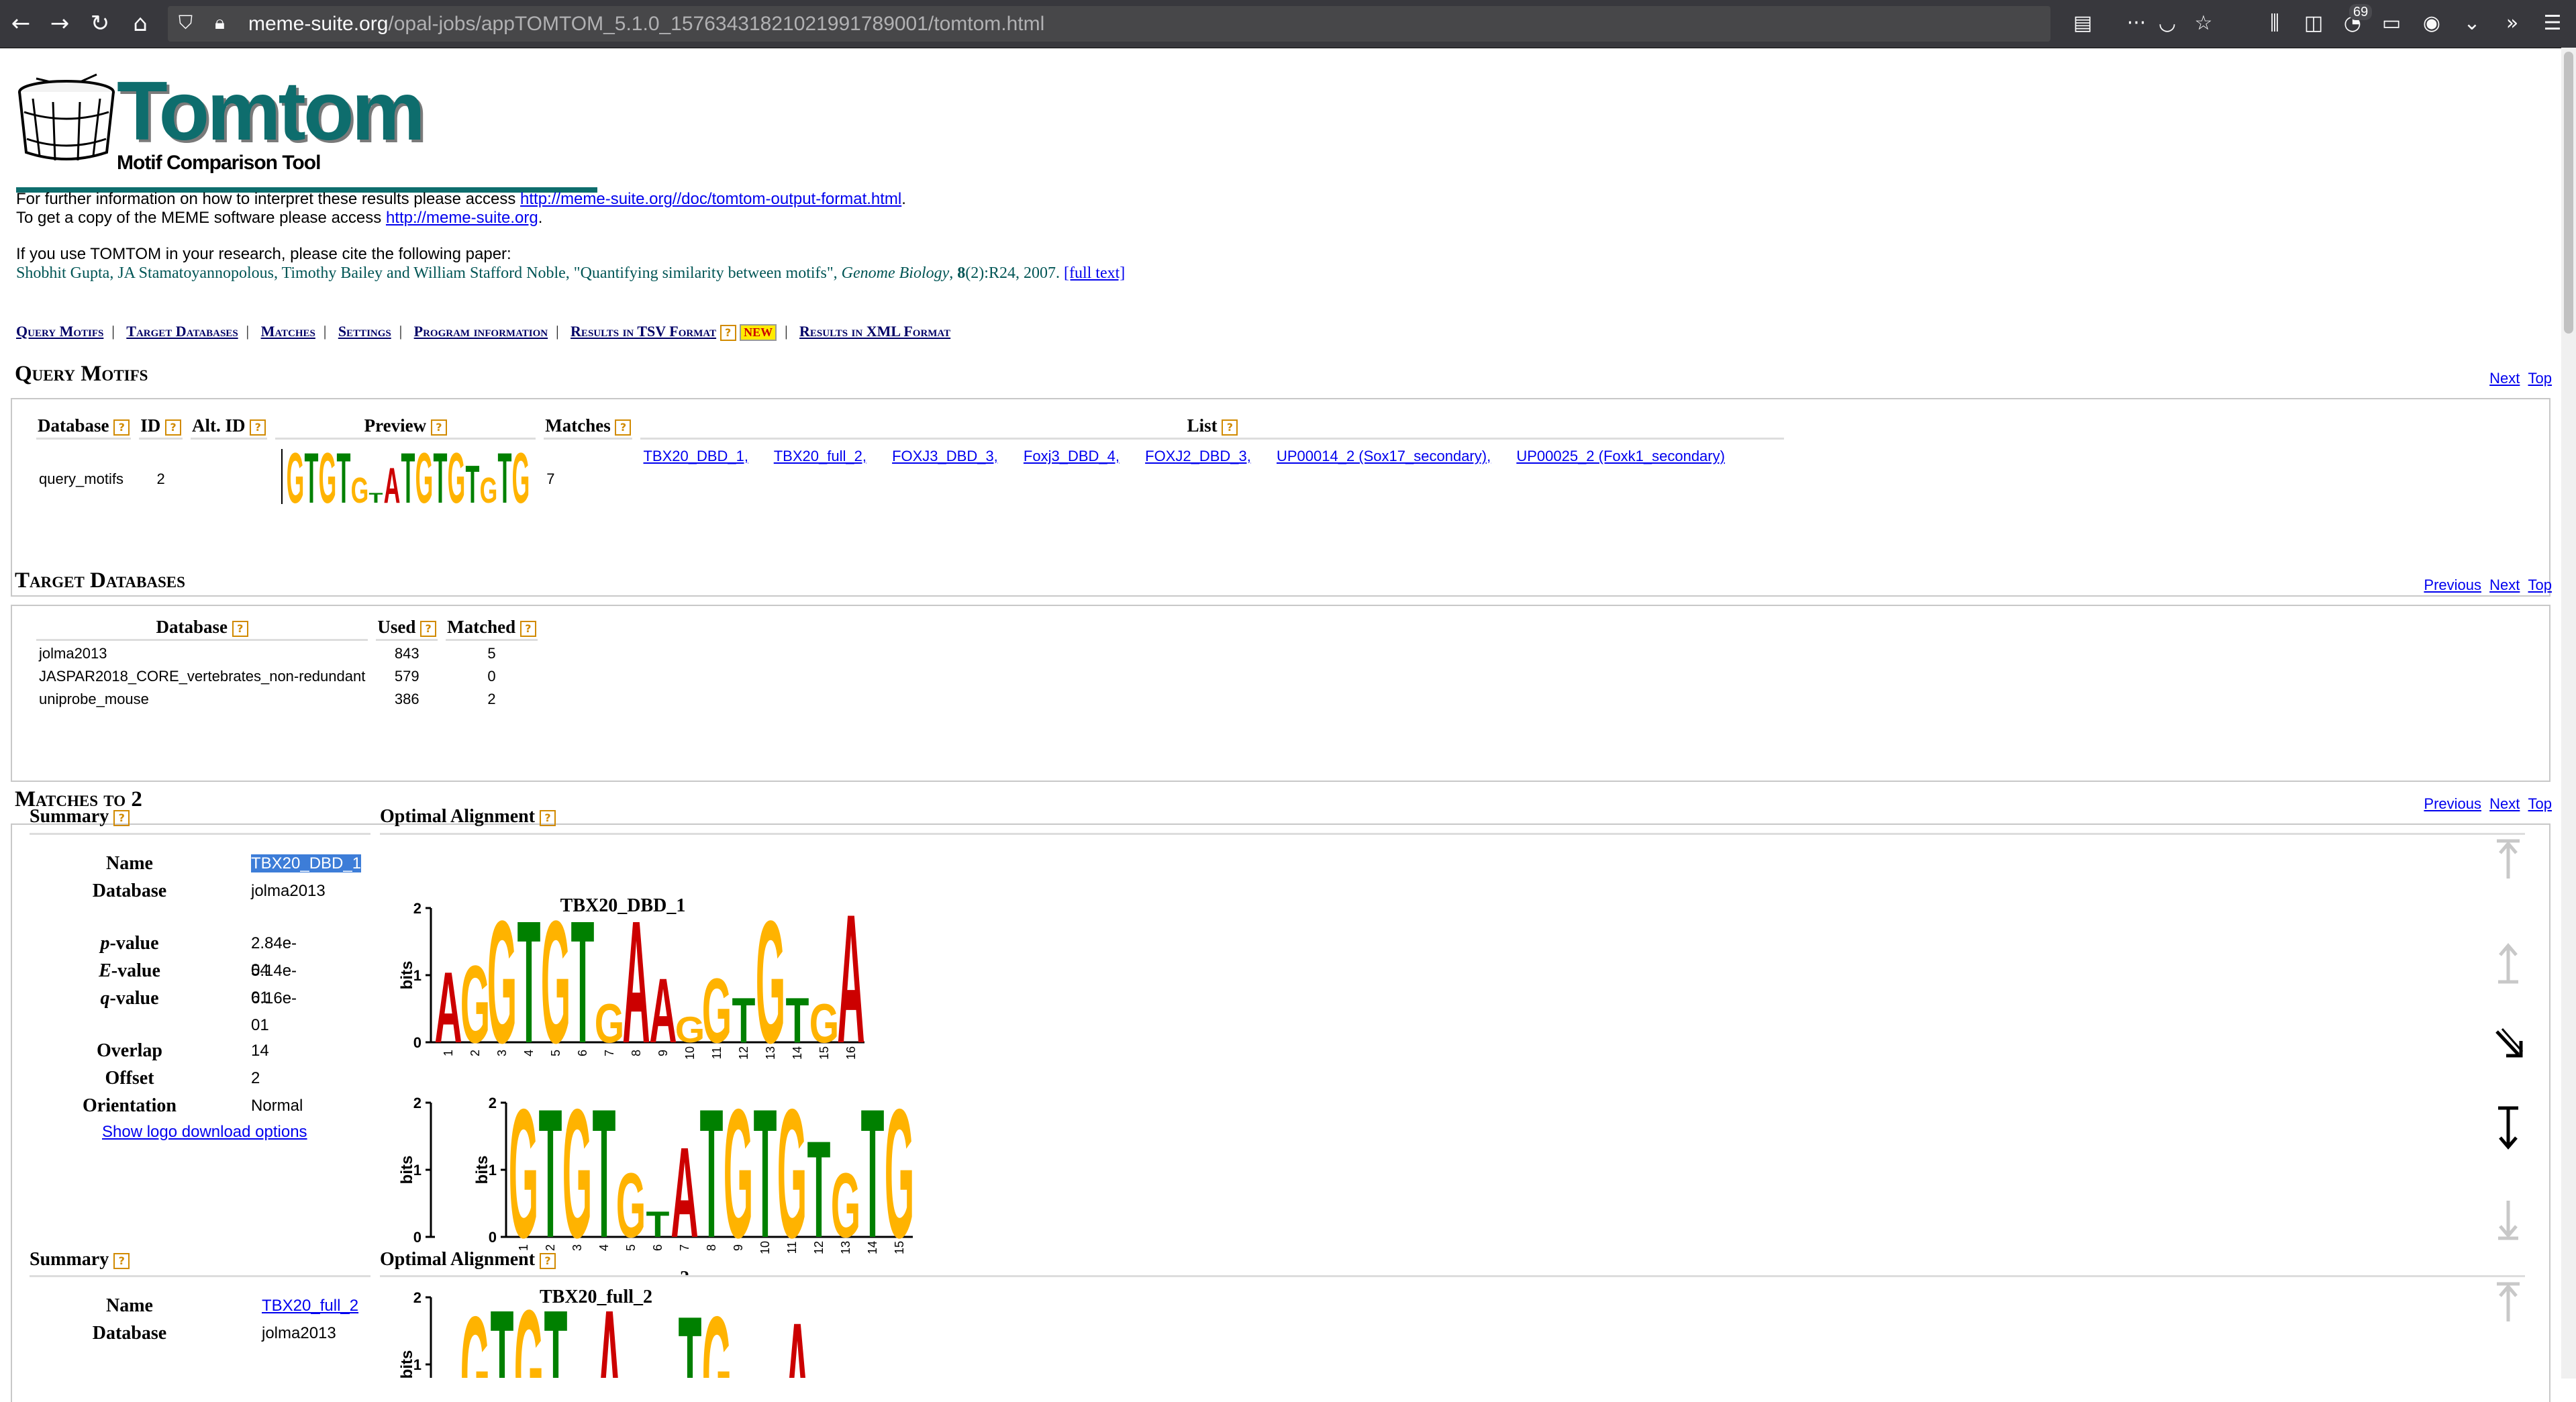 The height and width of the screenshot is (1402, 2576). I want to click on match-link: TBX20_full_2,, so click(820, 456).